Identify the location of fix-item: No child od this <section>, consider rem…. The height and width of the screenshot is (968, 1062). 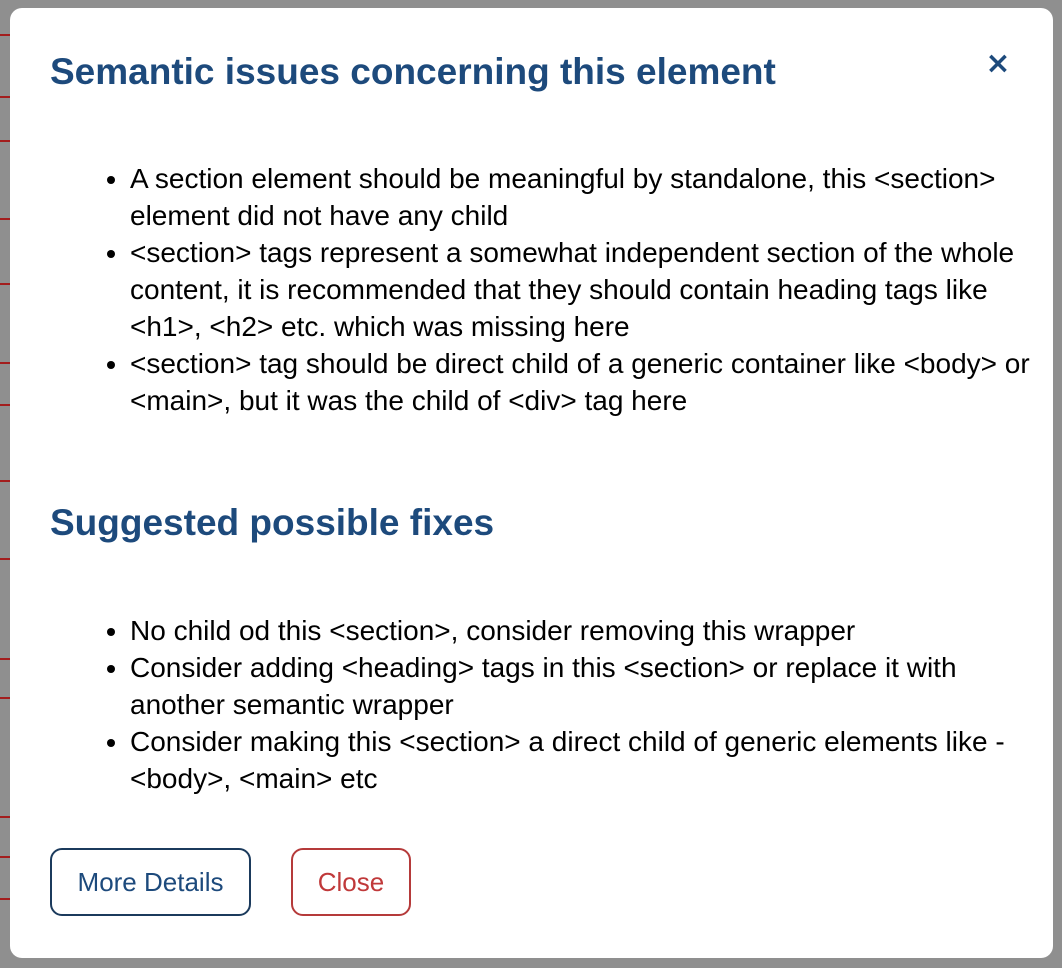
(580, 630).